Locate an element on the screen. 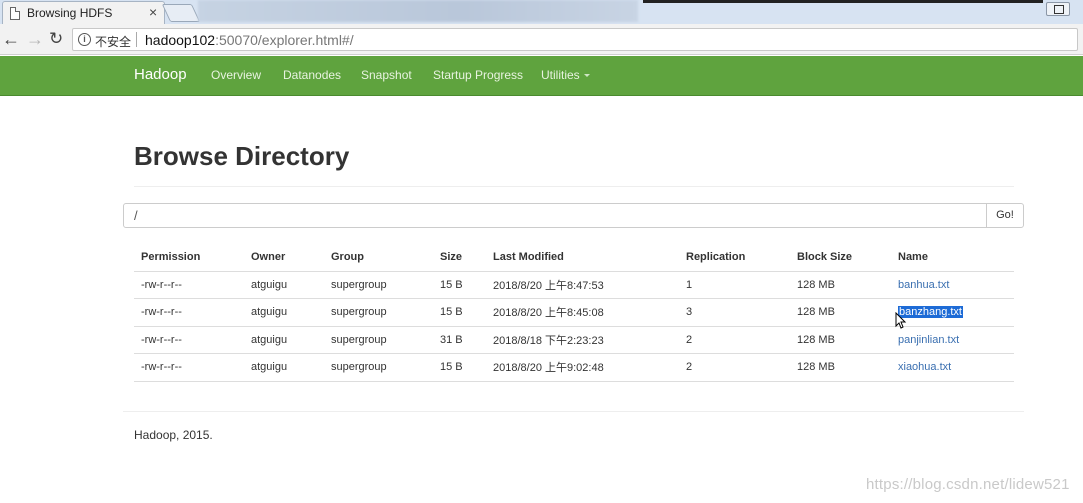  cell-size: 31 B is located at coordinates (459, 340).